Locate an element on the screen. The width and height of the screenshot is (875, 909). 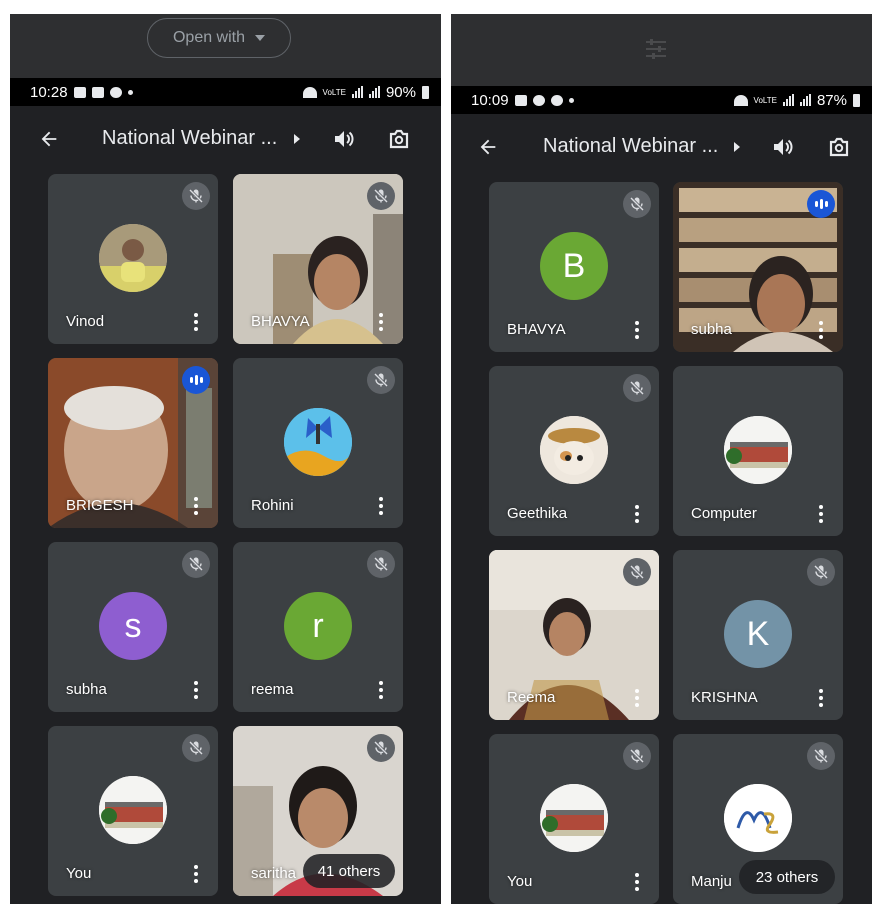
participant-tile: Manju 23 others is located at coordinates (758, 819).